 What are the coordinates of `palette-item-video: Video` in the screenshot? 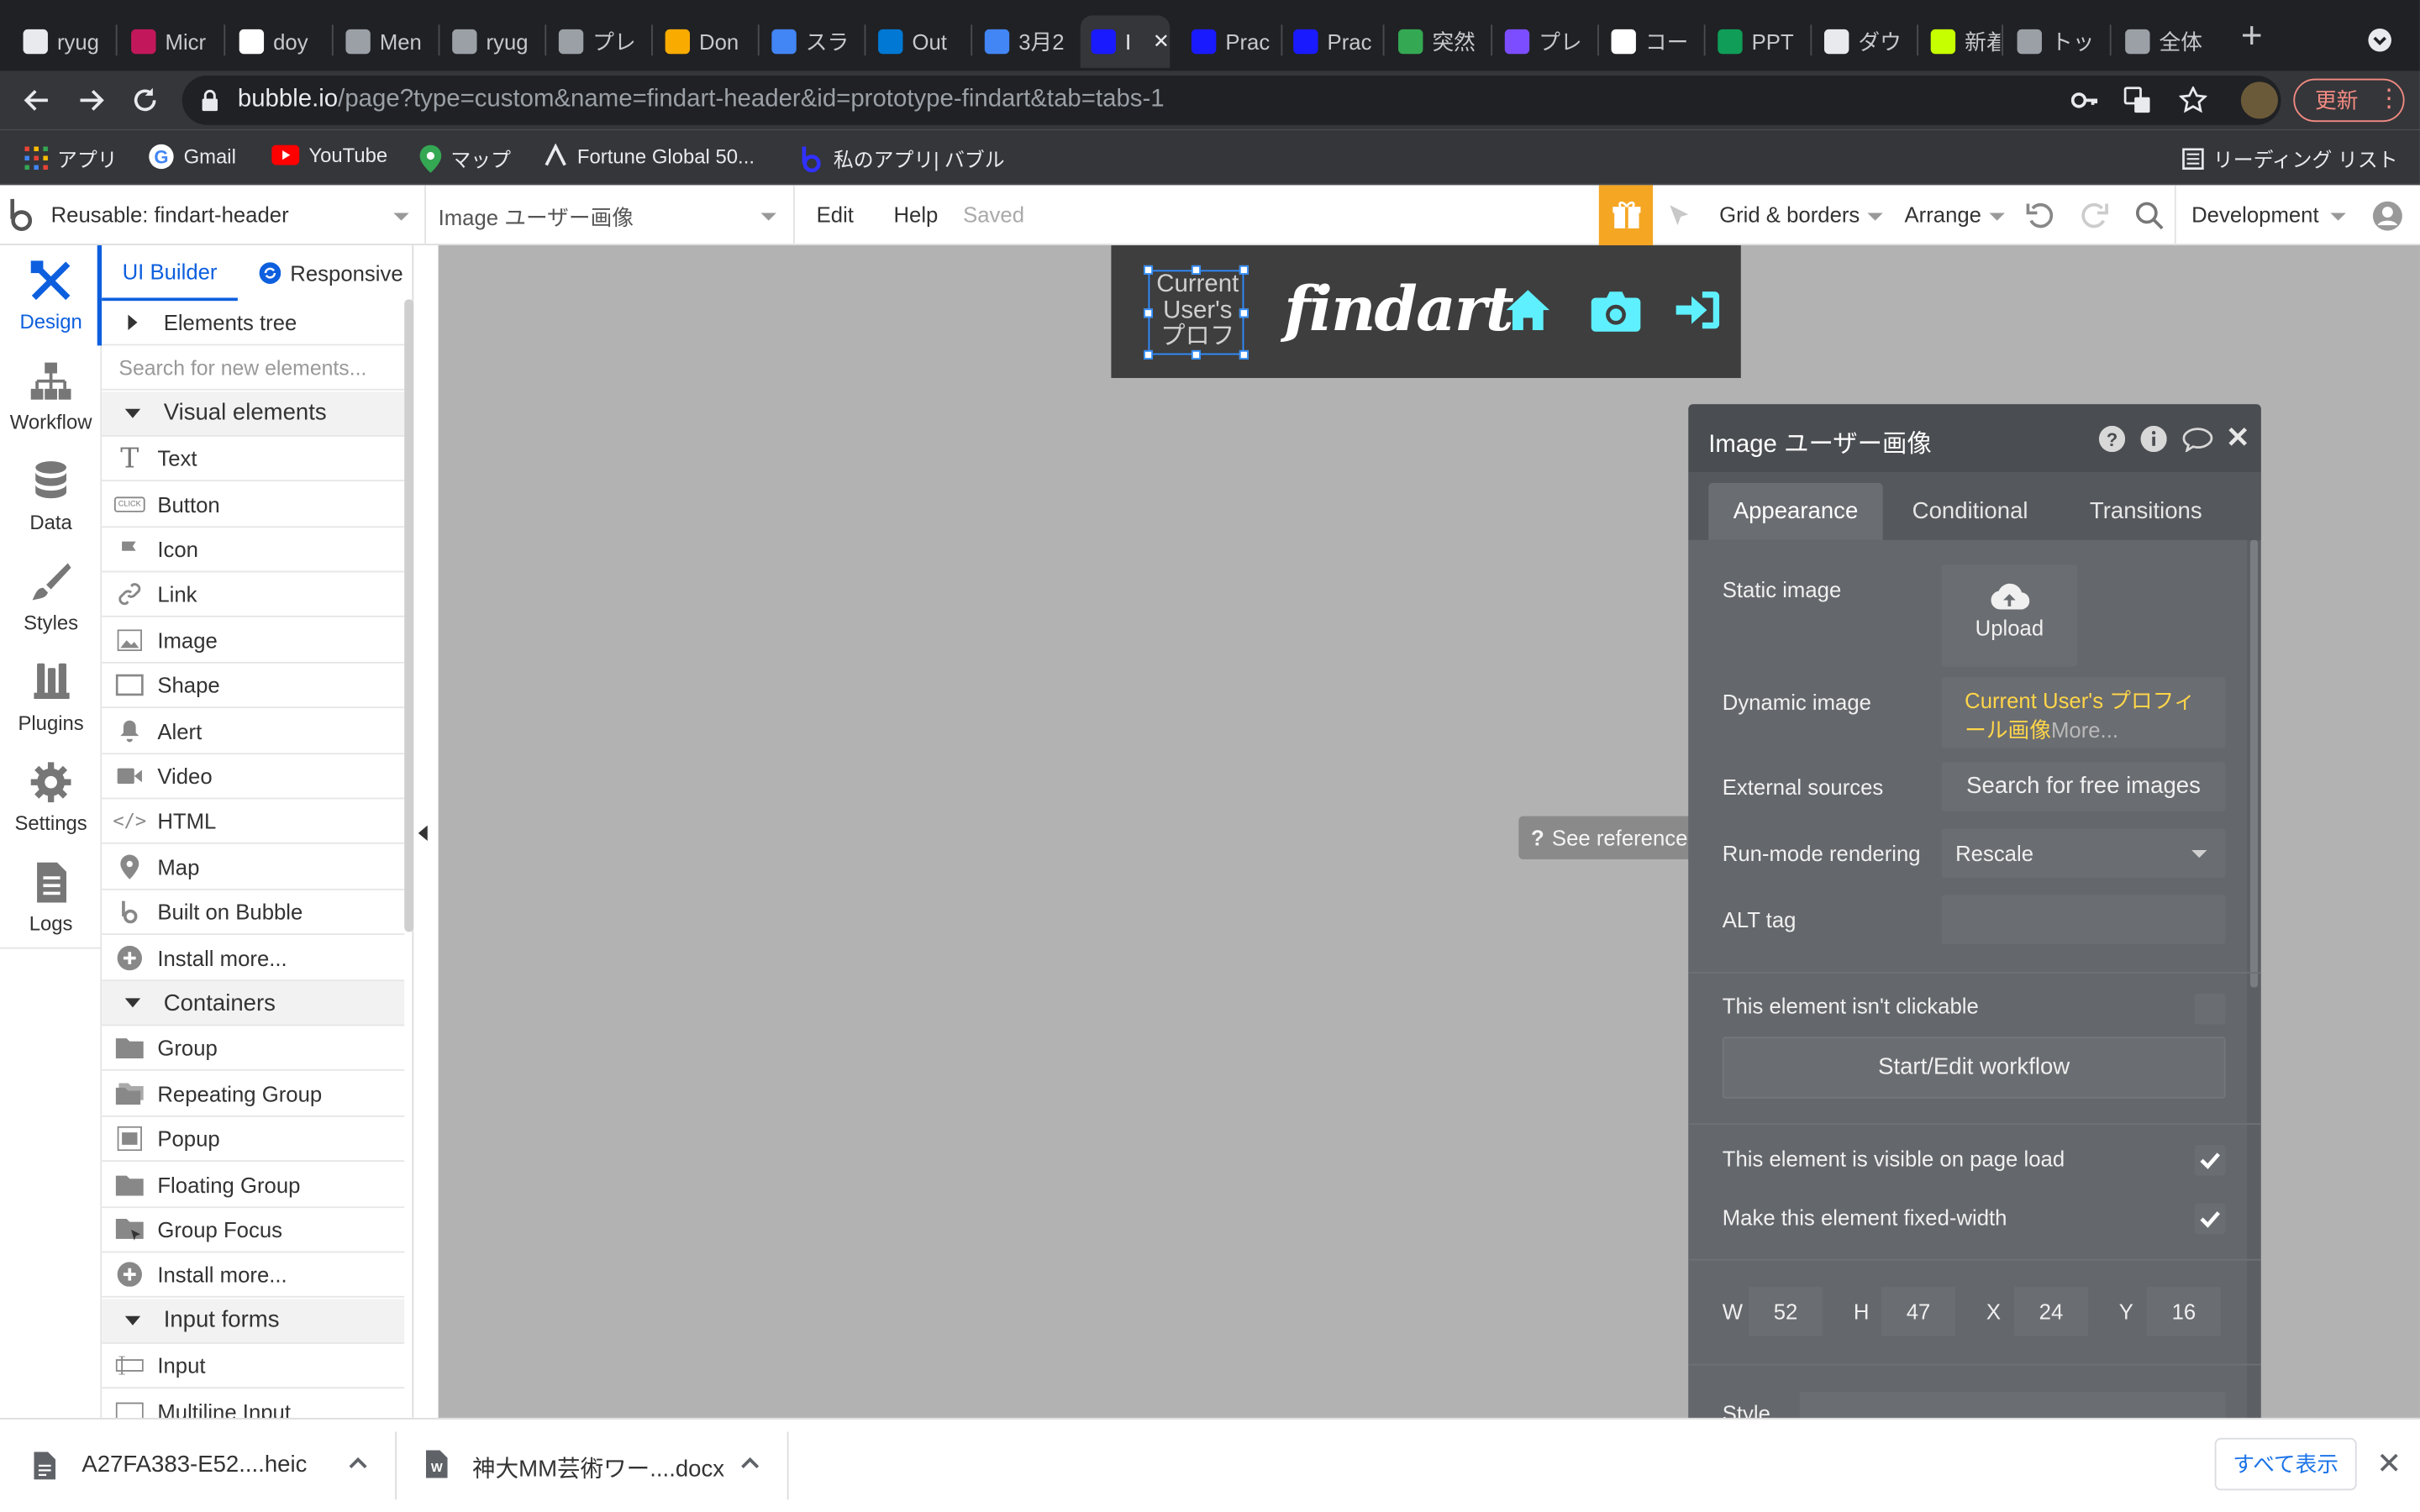 It's located at (254, 777).